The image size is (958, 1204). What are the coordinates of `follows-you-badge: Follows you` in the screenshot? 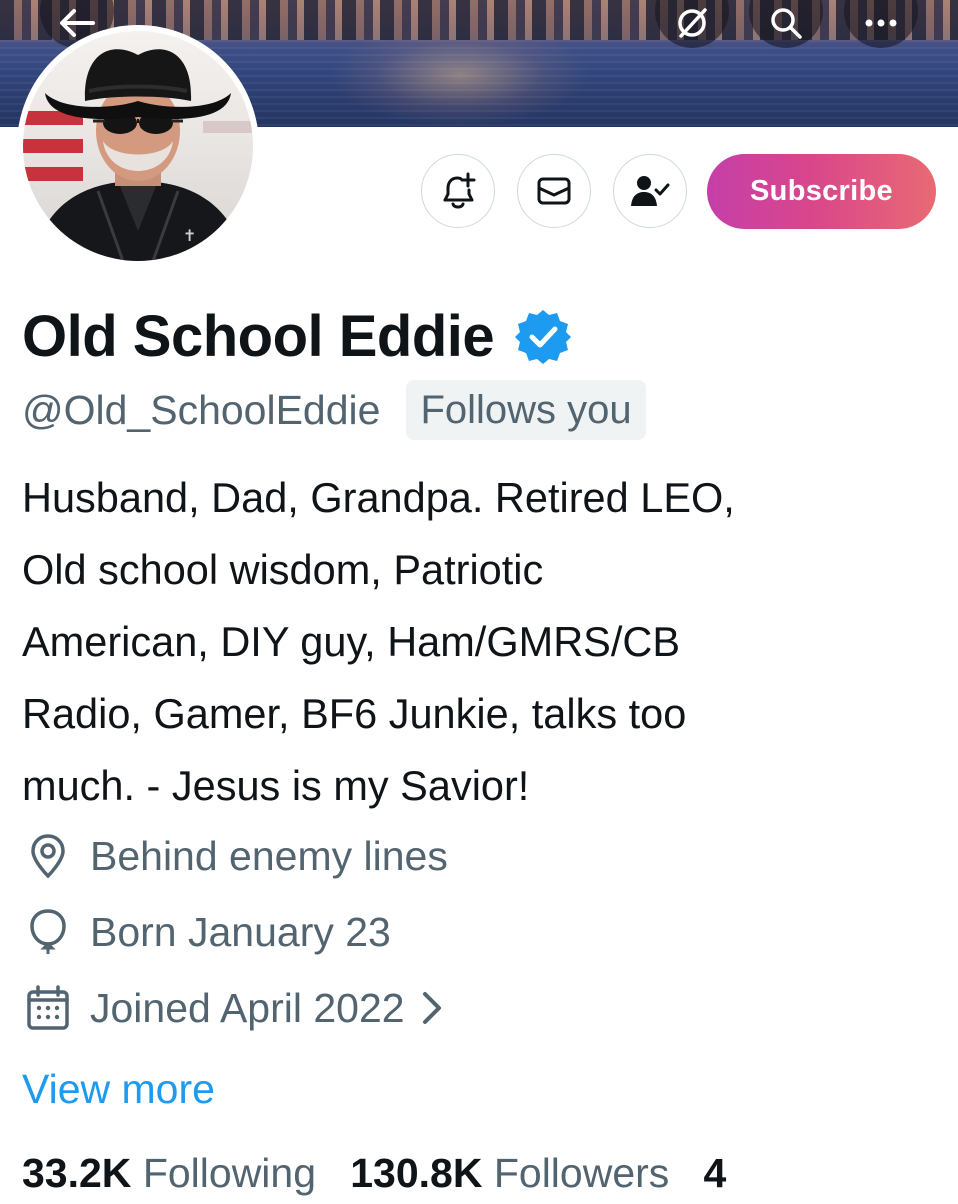 It's located at (526, 410).